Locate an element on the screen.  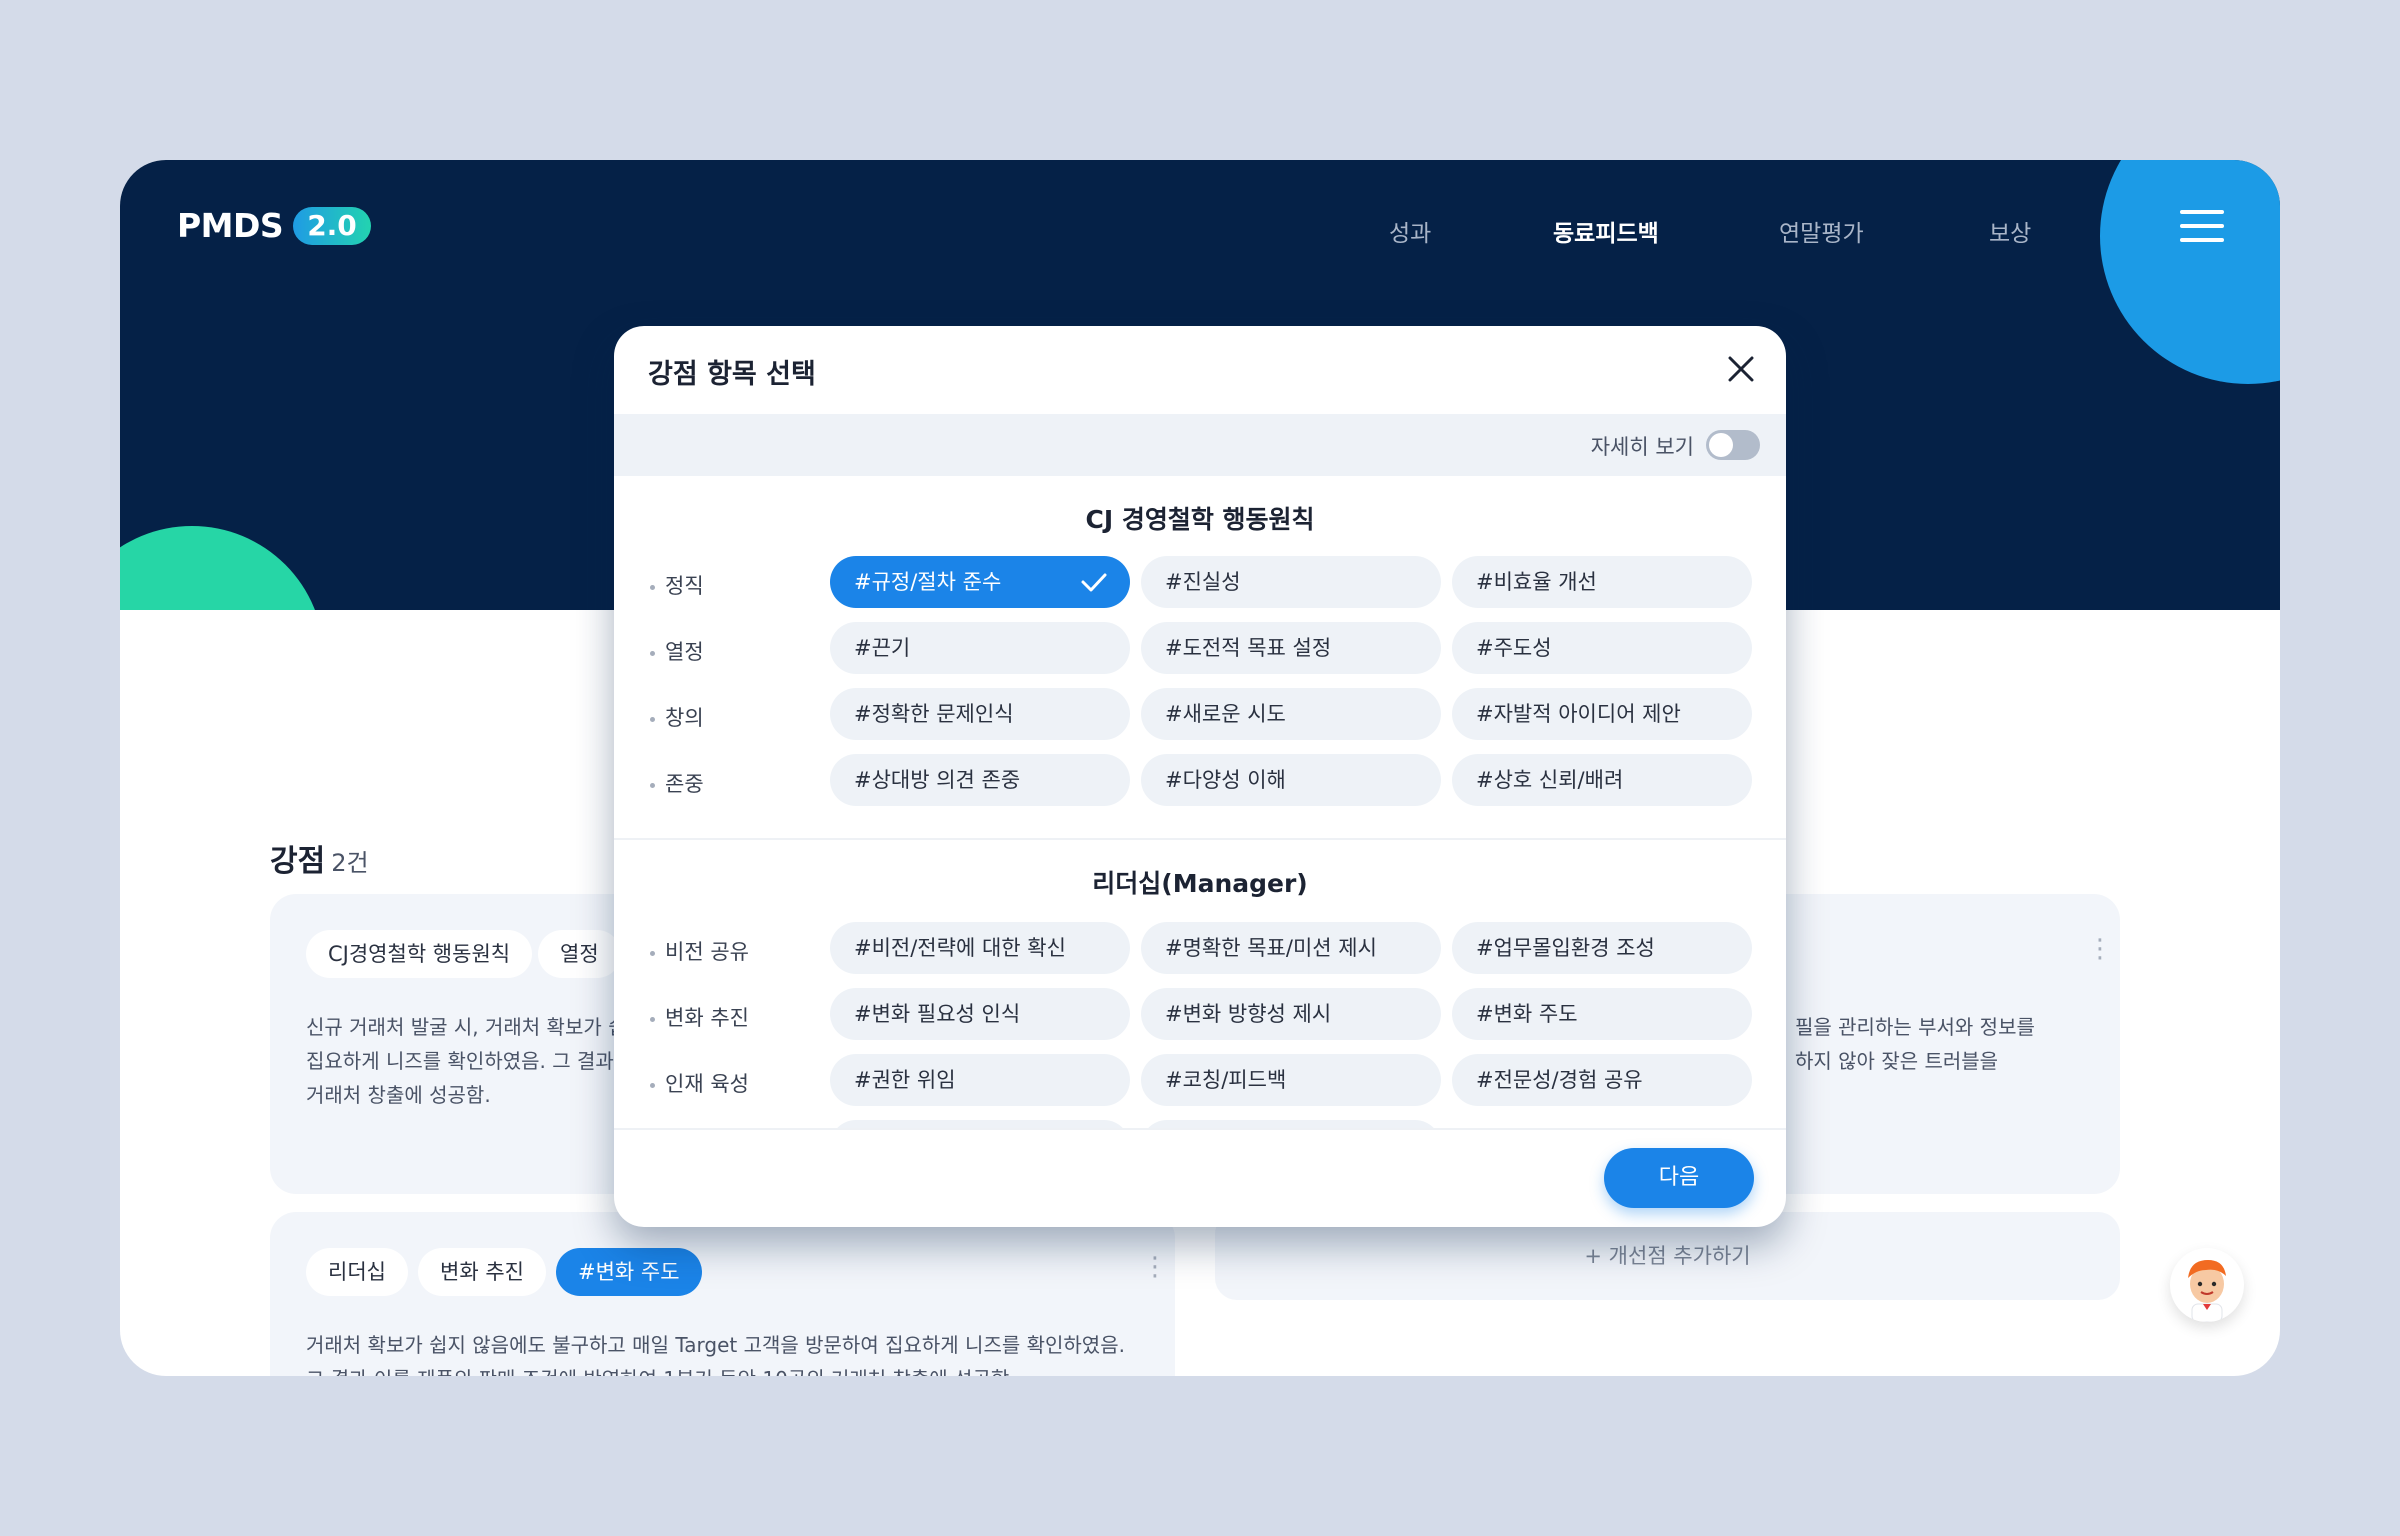
option-chip: #자발적 아이디어 제안 is located at coordinates (1602, 714).